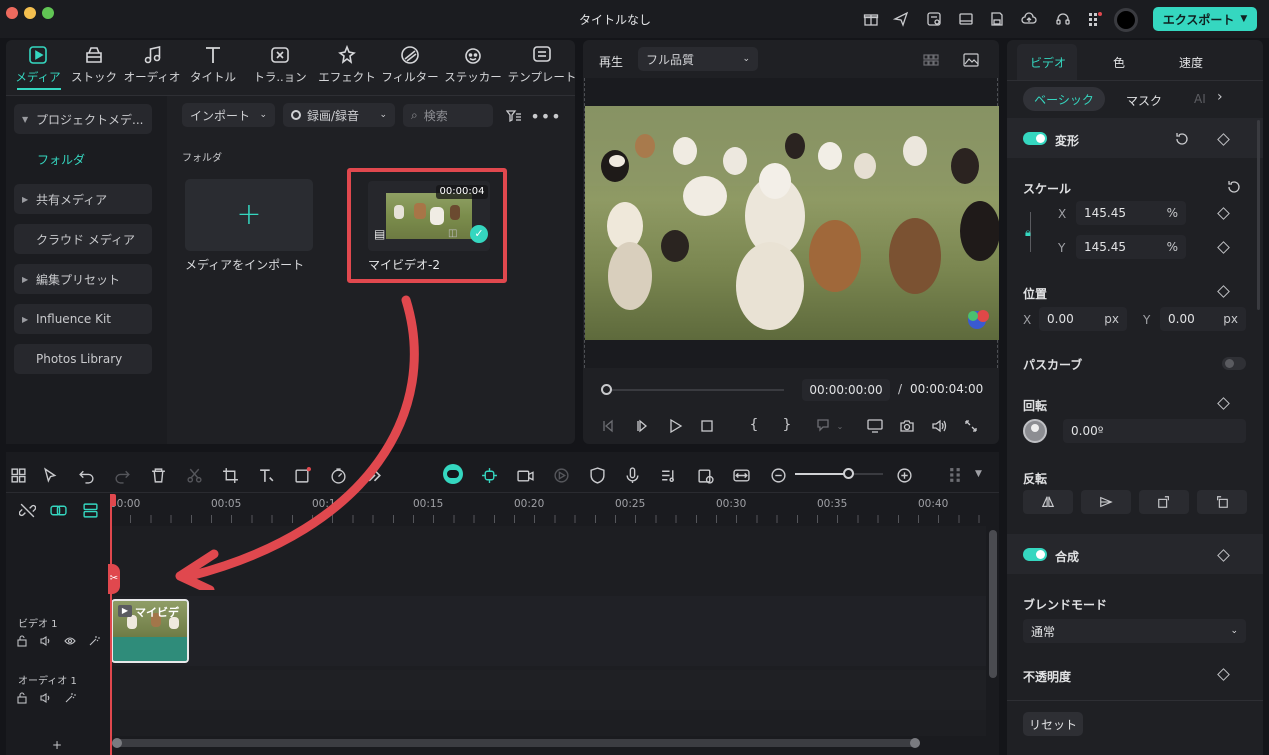 This screenshot has width=1269, height=755. What do you see at coordinates (213, 66) in the screenshot?
I see `tab-title: タイトル` at bounding box center [213, 66].